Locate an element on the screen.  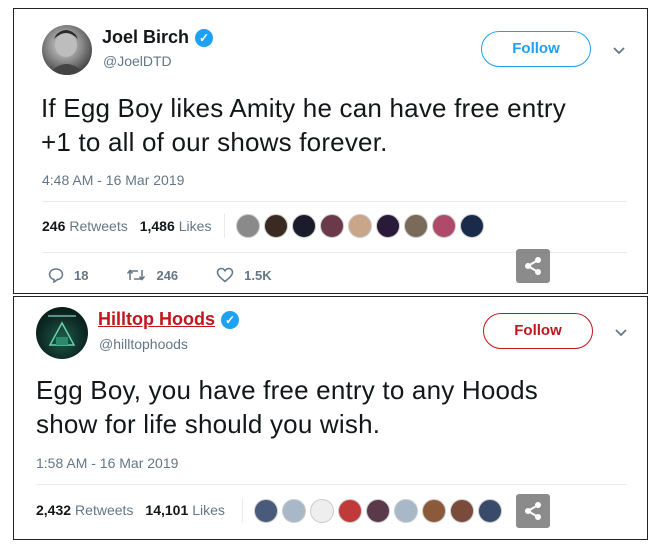
tweet-text-line-2: show for life should you wish. is located at coordinates (208, 424).